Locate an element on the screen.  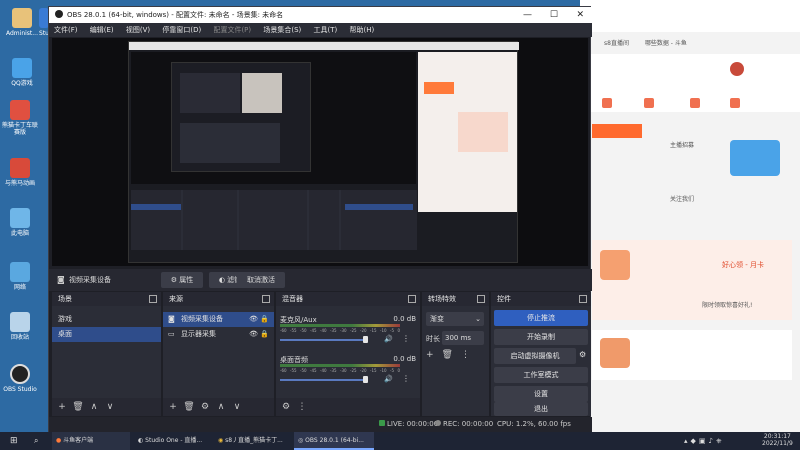
transition-select: 渐变 ⌄ is located at coordinates (455, 319).